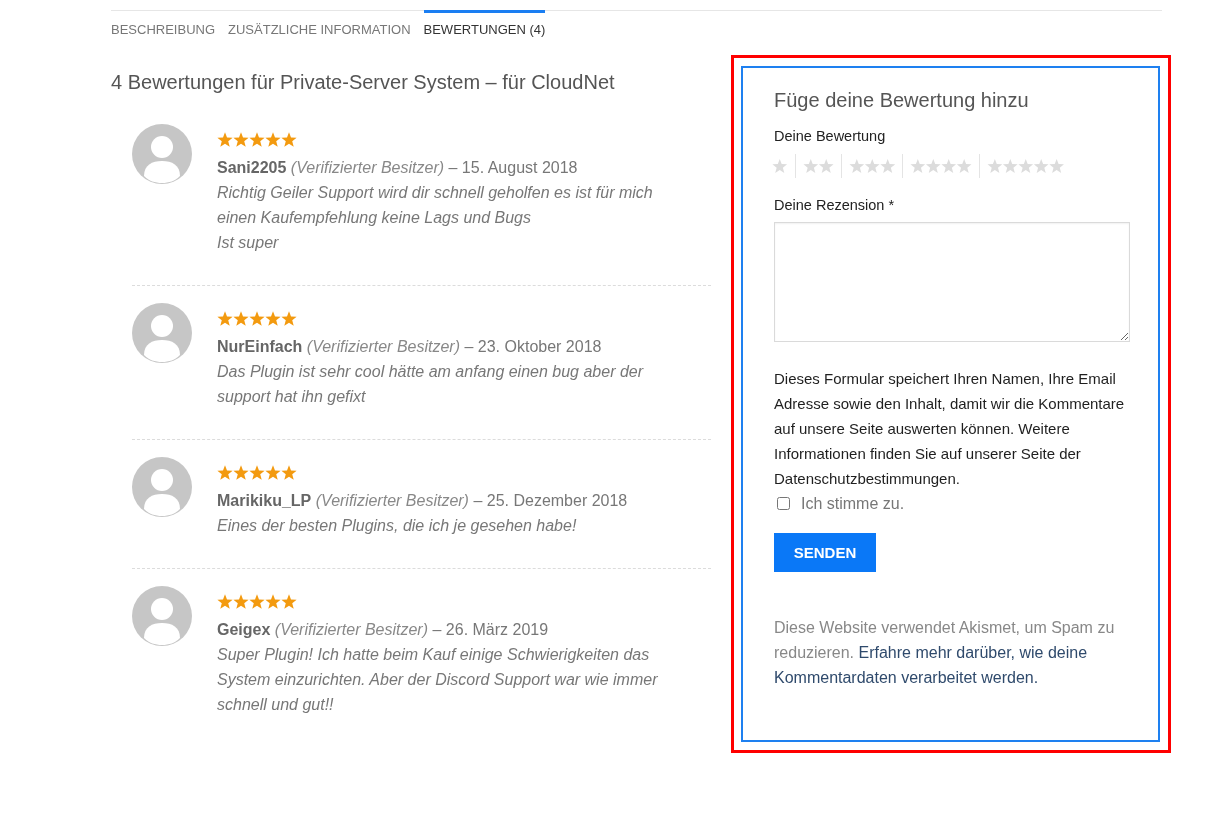 The image size is (1224, 819). I want to click on review-text: Eines der besten Plugins, die ich je gesehen habe!, so click(397, 526).